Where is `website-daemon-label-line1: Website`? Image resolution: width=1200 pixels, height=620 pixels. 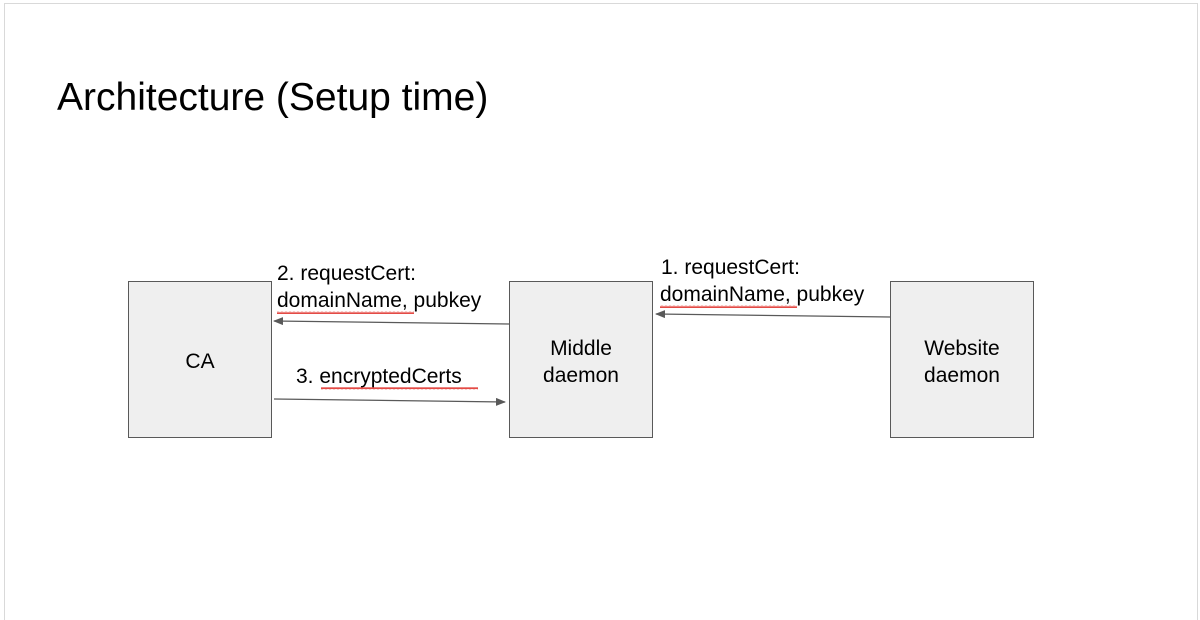
website-daemon-label-line1: Website is located at coordinates (961, 348).